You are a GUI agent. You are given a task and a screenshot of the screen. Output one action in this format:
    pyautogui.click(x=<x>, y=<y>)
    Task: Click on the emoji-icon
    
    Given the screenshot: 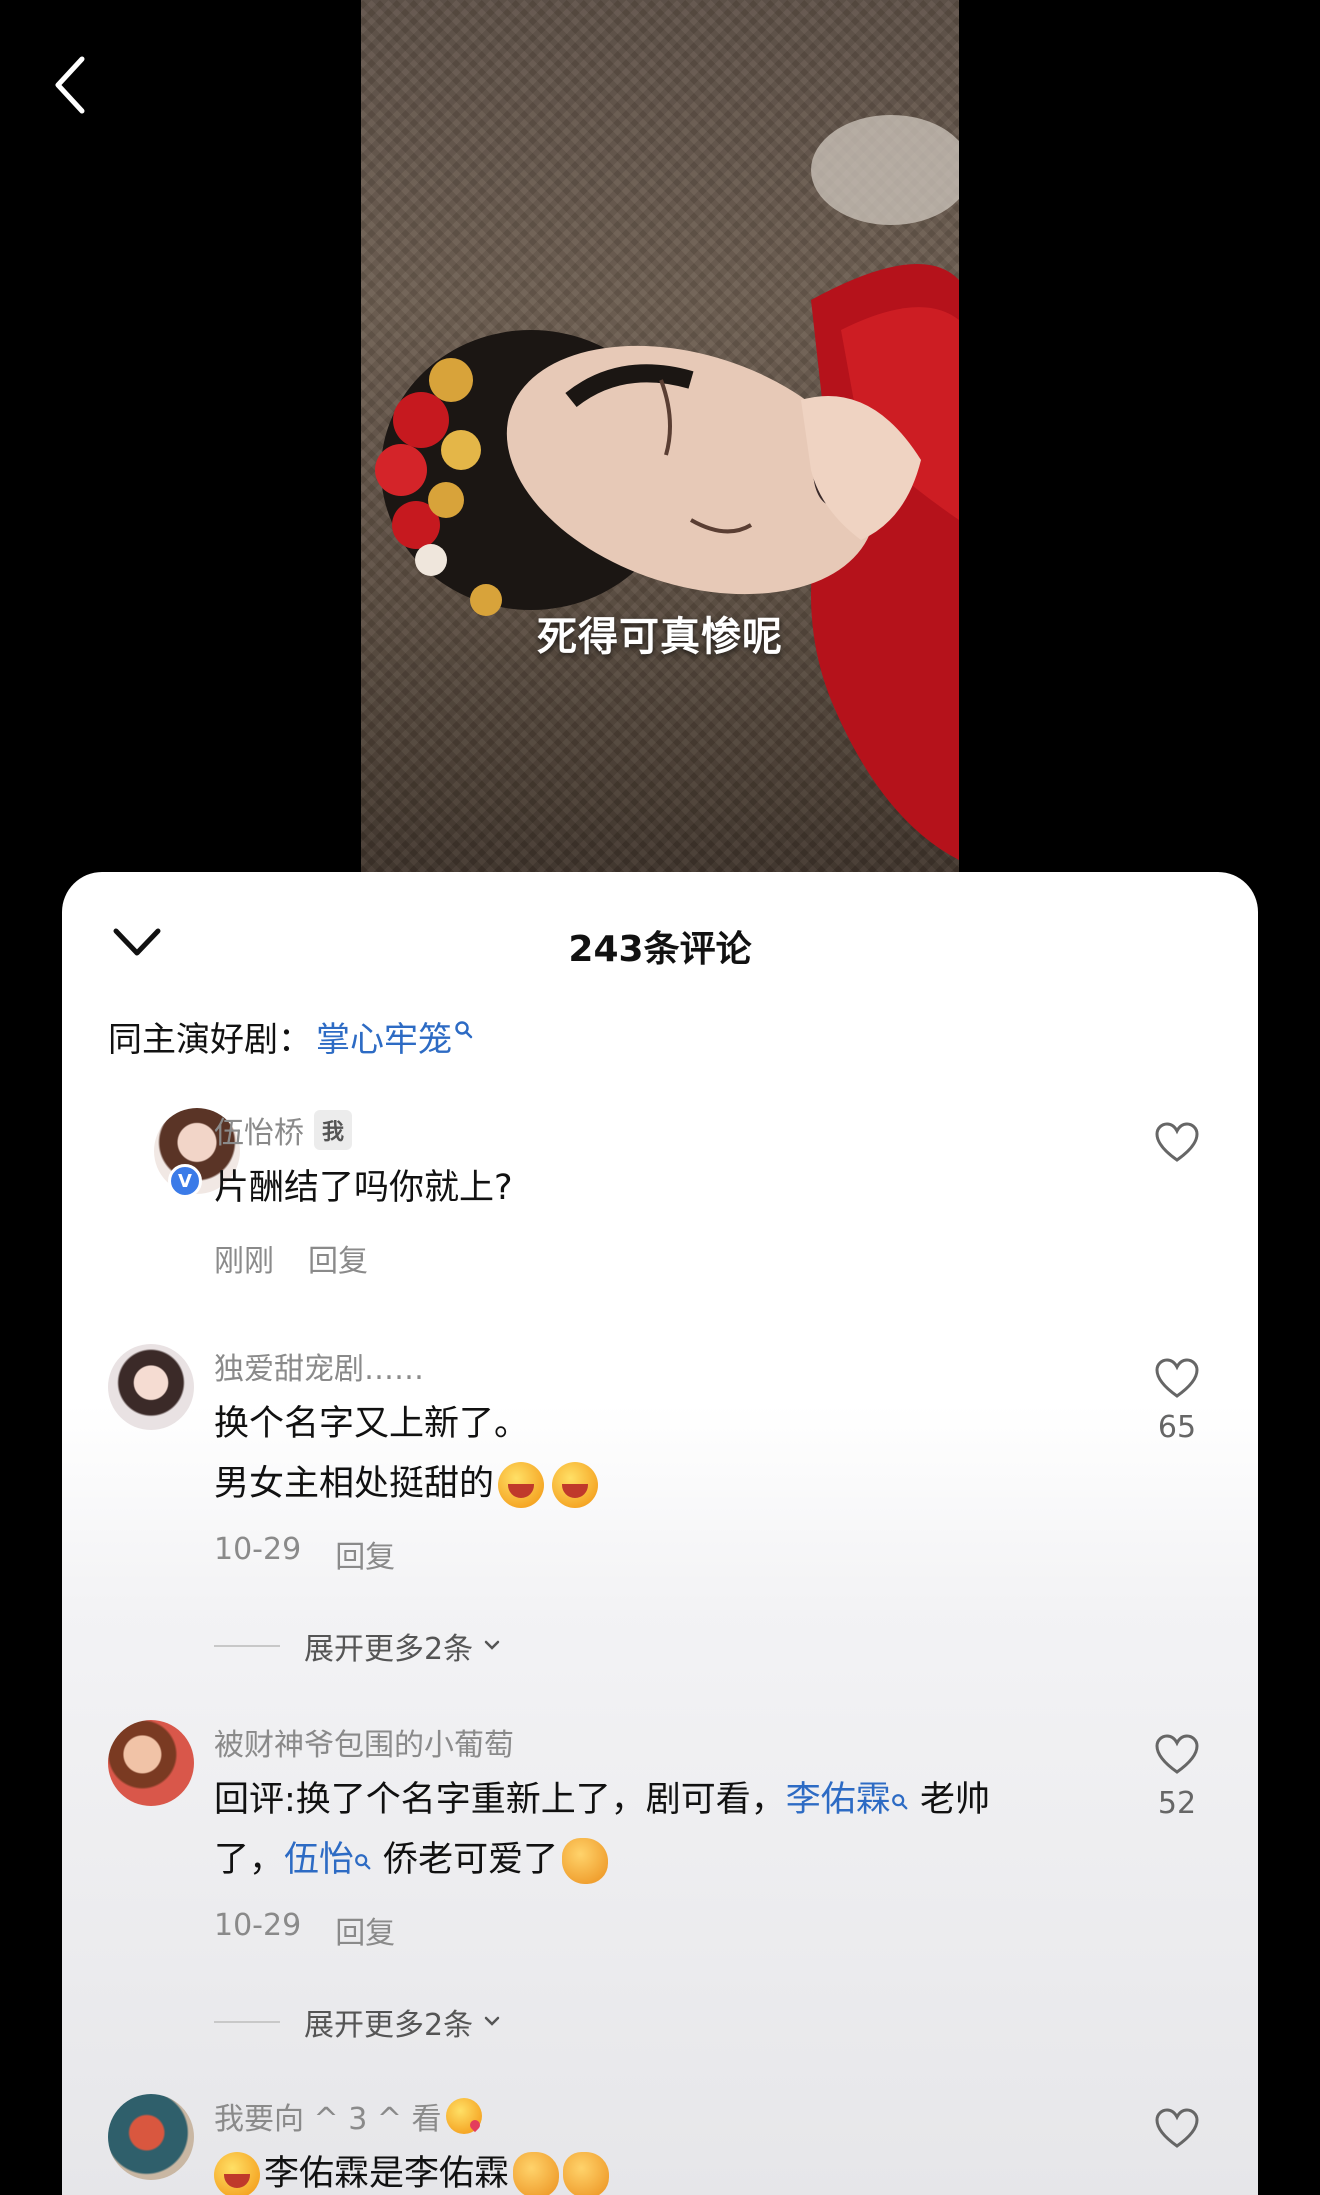 What is the action you would take?
    pyautogui.click(x=237, y=2173)
    